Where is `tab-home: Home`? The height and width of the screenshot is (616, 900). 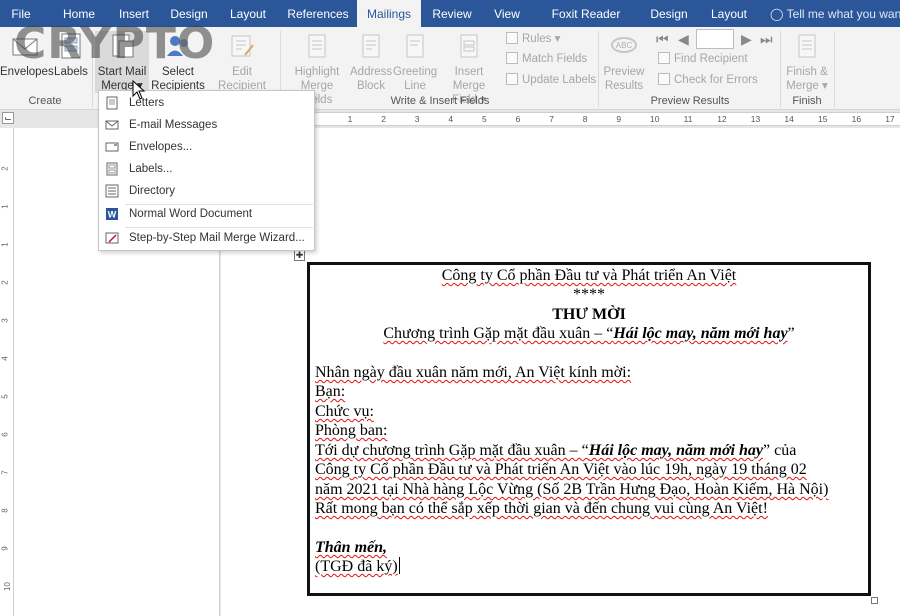
tab-home: Home is located at coordinates (79, 13).